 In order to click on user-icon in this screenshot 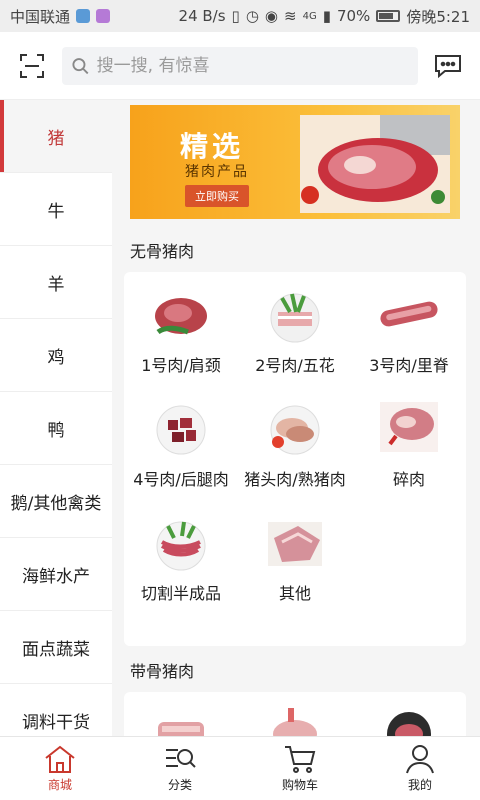, I will do `click(420, 759)`.